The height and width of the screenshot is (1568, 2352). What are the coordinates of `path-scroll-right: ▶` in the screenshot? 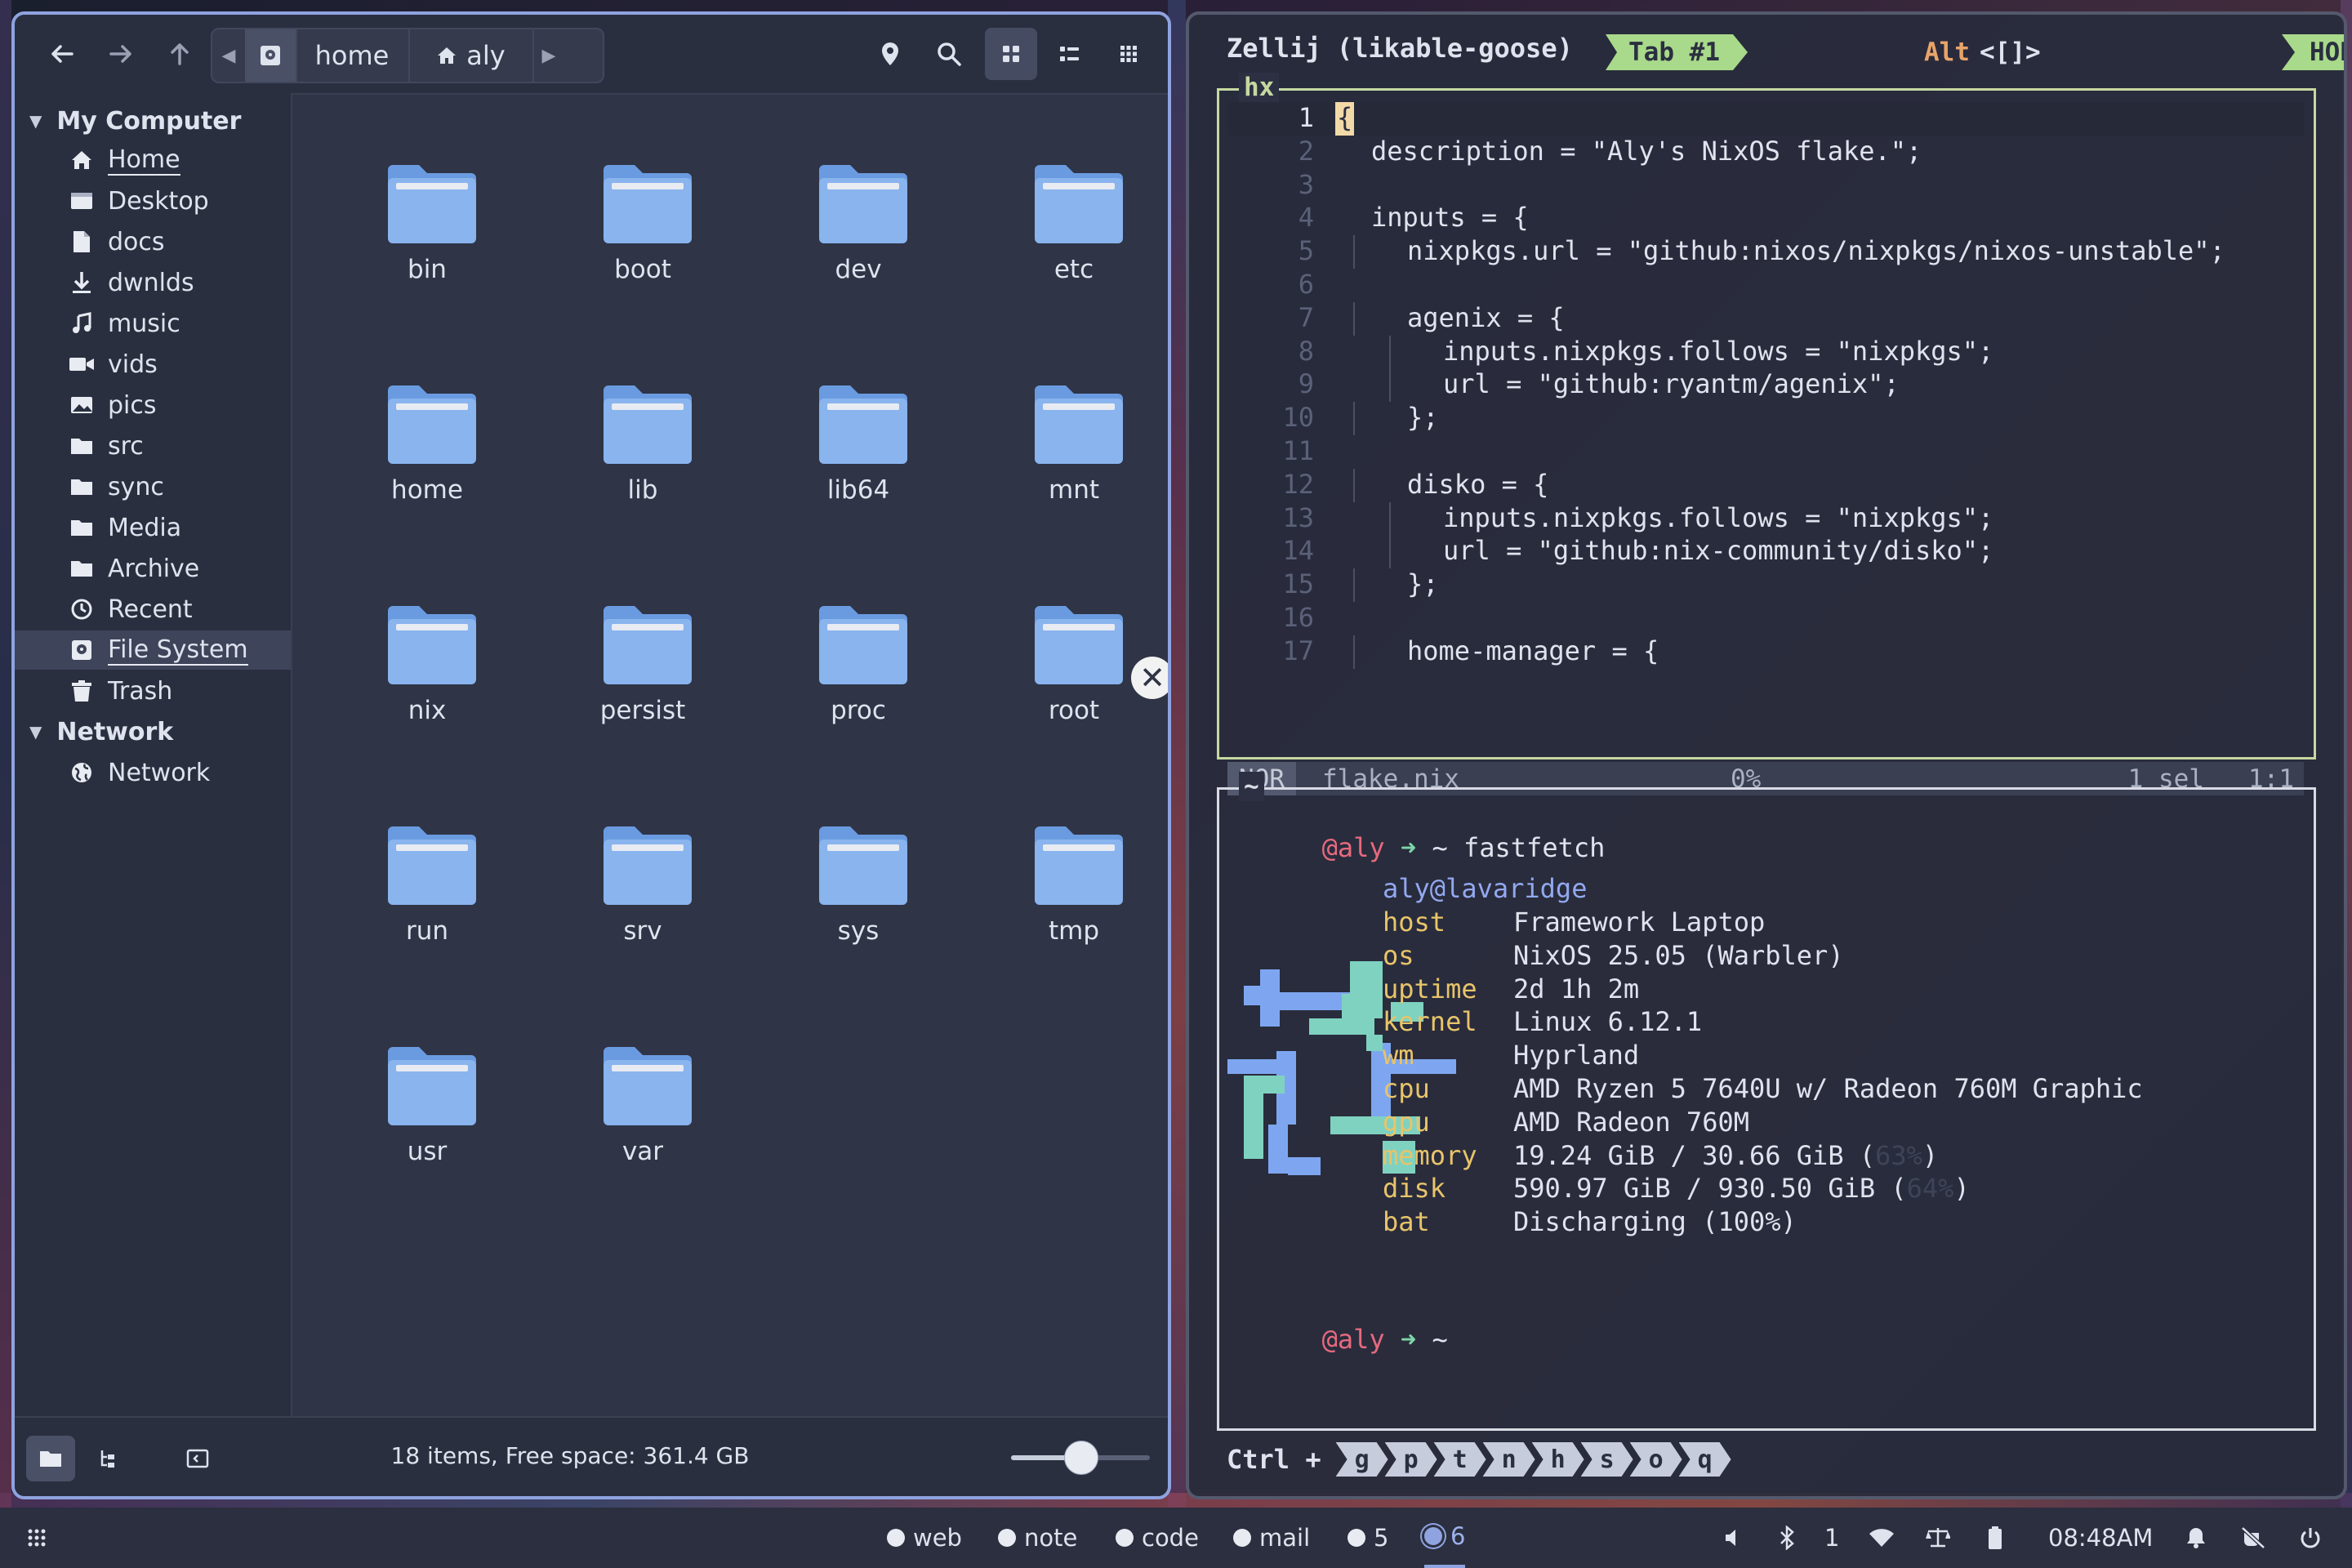 It's located at (548, 55).